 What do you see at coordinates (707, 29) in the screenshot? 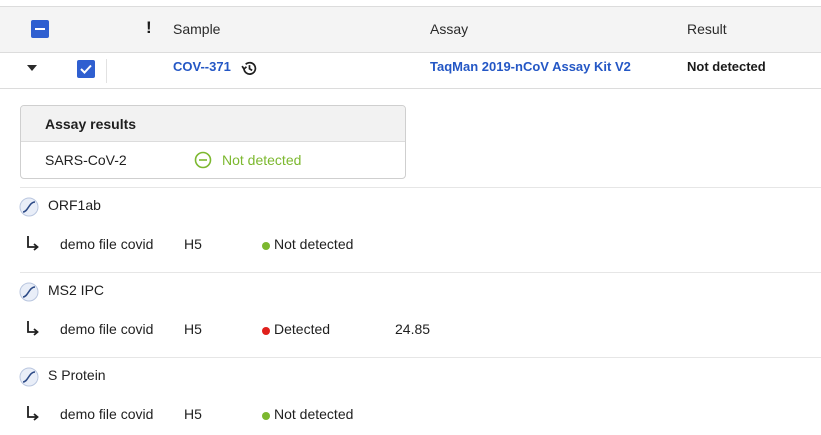
I see `column-header-result: Result` at bounding box center [707, 29].